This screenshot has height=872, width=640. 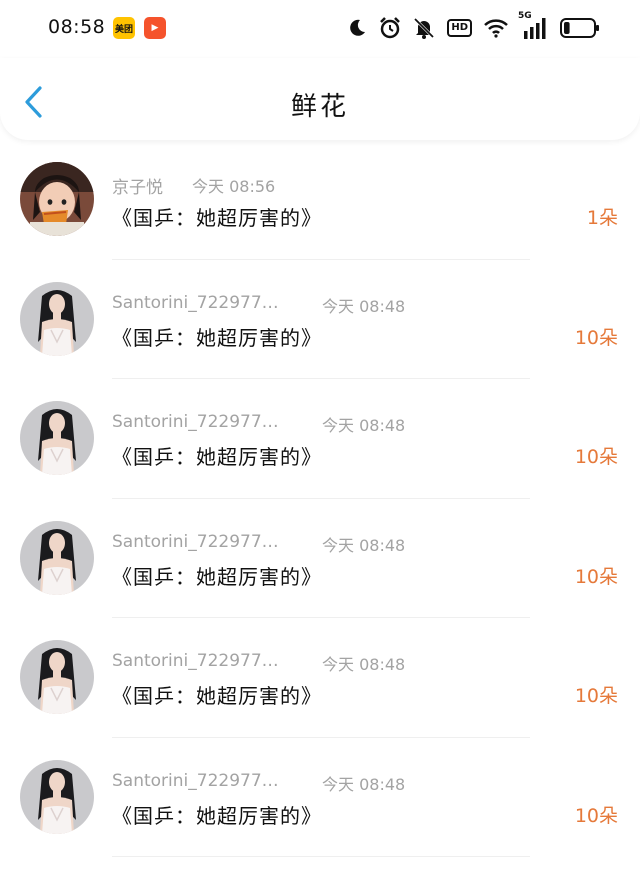 What do you see at coordinates (320, 29) in the screenshot?
I see `status-bar: 08:58 美团 ▶ HD 5G` at bounding box center [320, 29].